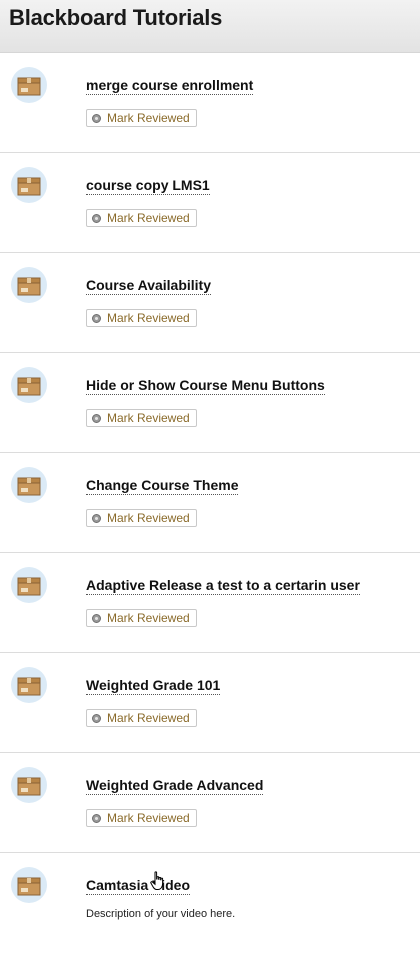 The width and height of the screenshot is (420, 954). I want to click on list-item: Change Course Theme Mark Reviewed, so click(210, 503).